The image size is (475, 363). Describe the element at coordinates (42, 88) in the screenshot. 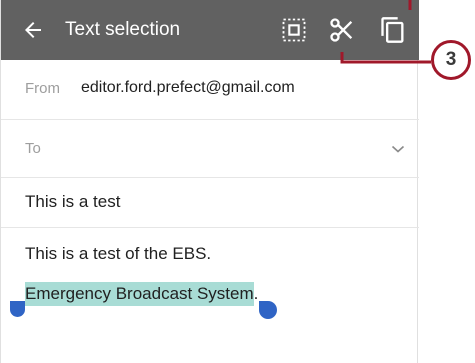

I see `from-label: From` at that location.